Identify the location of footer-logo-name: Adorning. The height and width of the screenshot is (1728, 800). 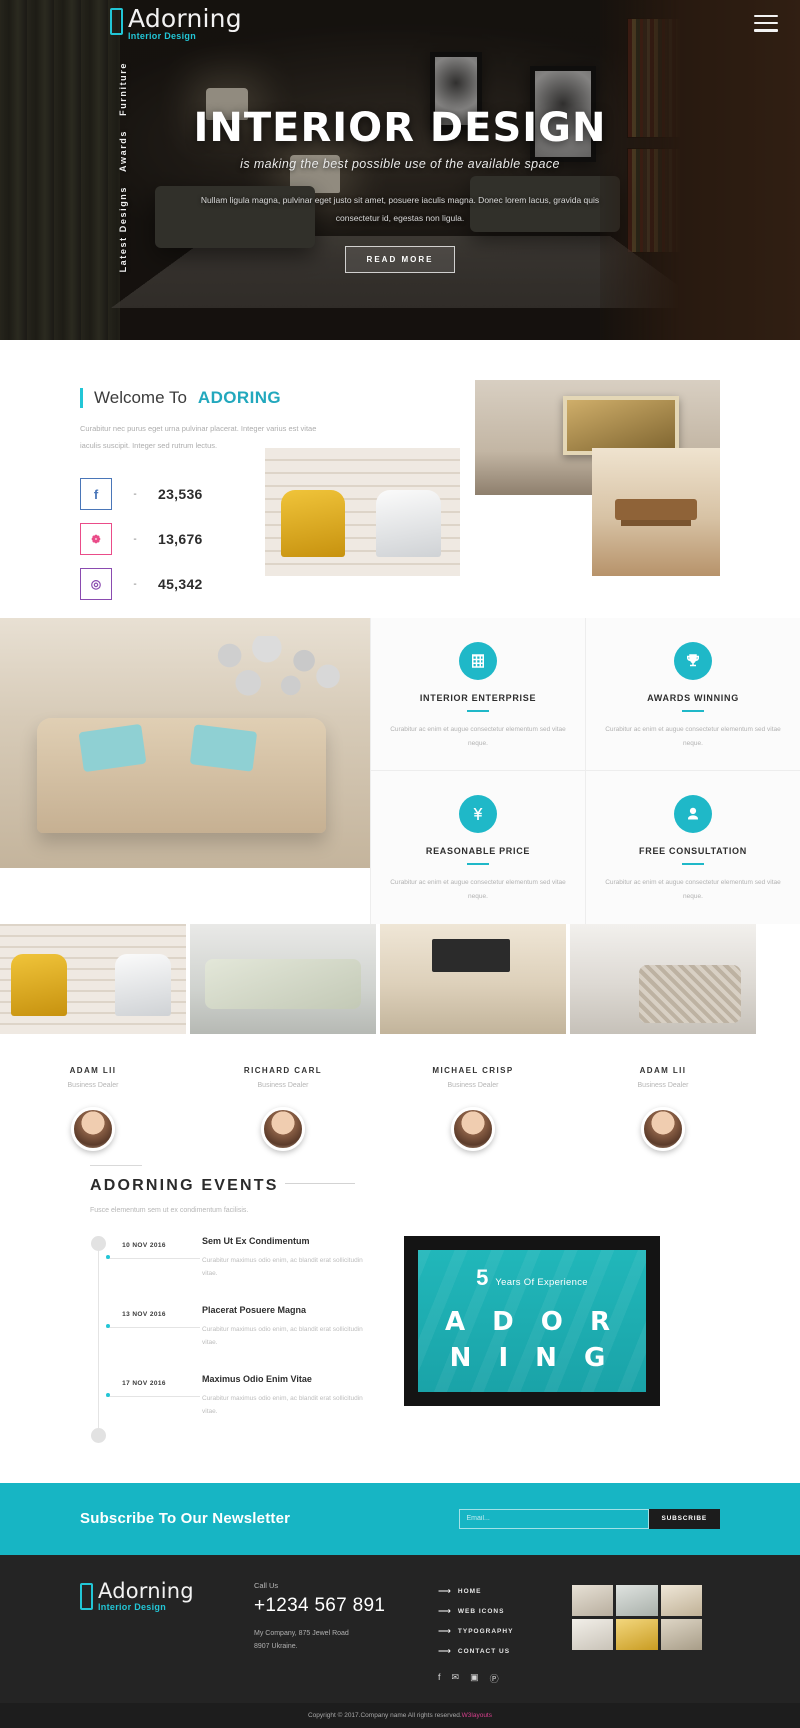
(146, 1590).